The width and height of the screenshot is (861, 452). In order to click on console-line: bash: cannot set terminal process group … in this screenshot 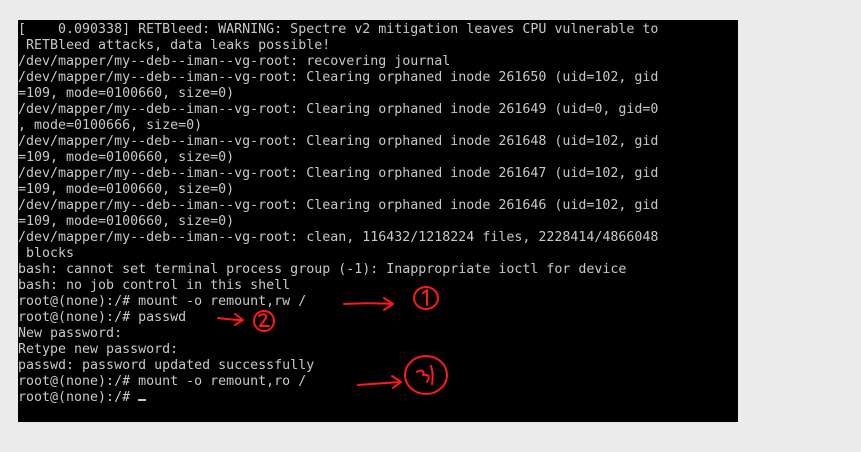, I will do `click(322, 269)`.